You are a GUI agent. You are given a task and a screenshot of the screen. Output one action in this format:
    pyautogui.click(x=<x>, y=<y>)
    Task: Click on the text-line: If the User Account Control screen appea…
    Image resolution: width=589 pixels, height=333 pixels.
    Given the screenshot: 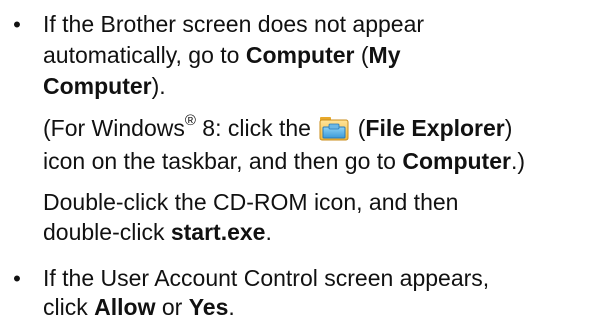 What is the action you would take?
    pyautogui.click(x=266, y=278)
    